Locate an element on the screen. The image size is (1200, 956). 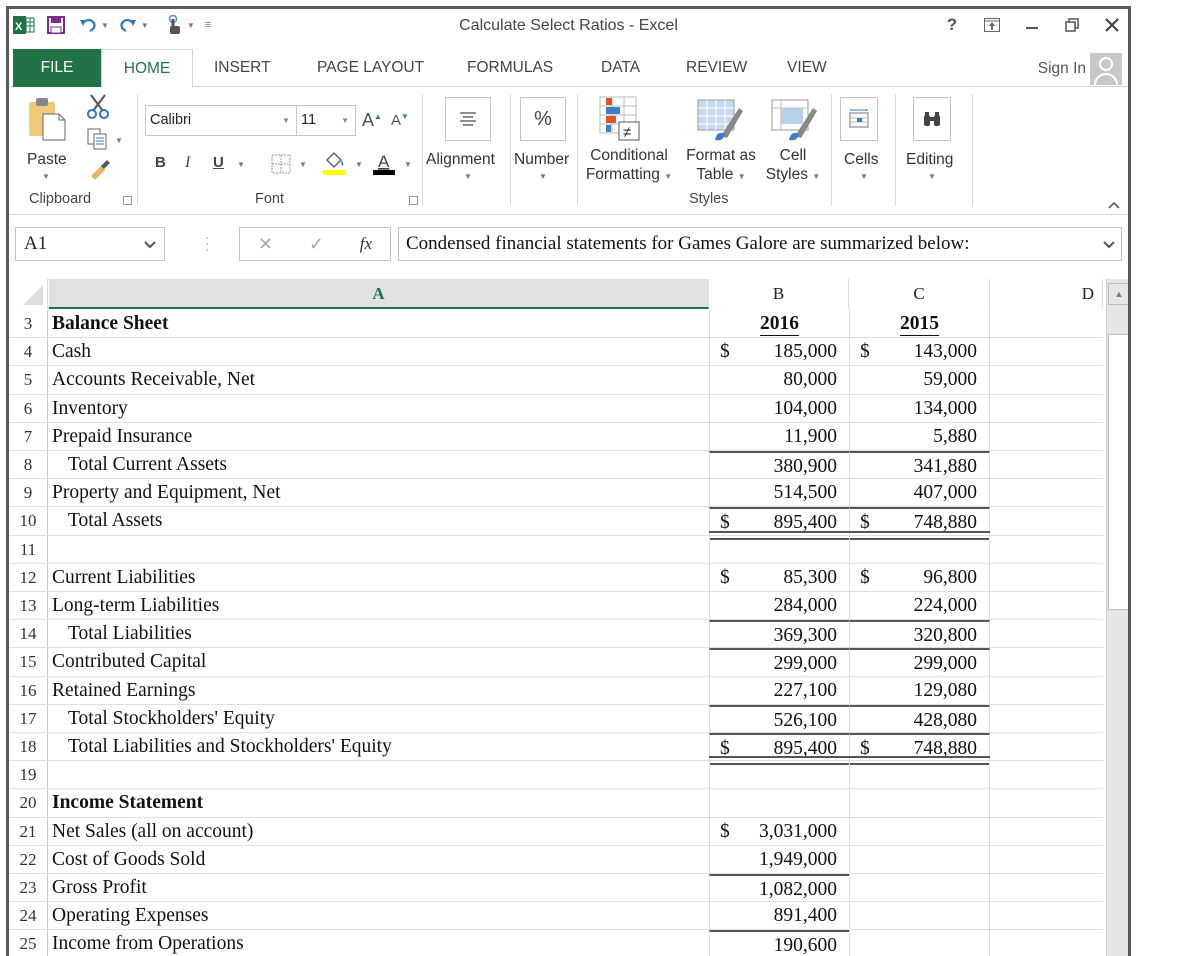
column-header-d: D is located at coordinates (1046, 294).